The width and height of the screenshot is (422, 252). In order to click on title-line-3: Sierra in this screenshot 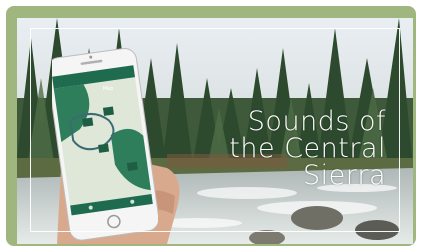, I will do `click(344, 175)`.